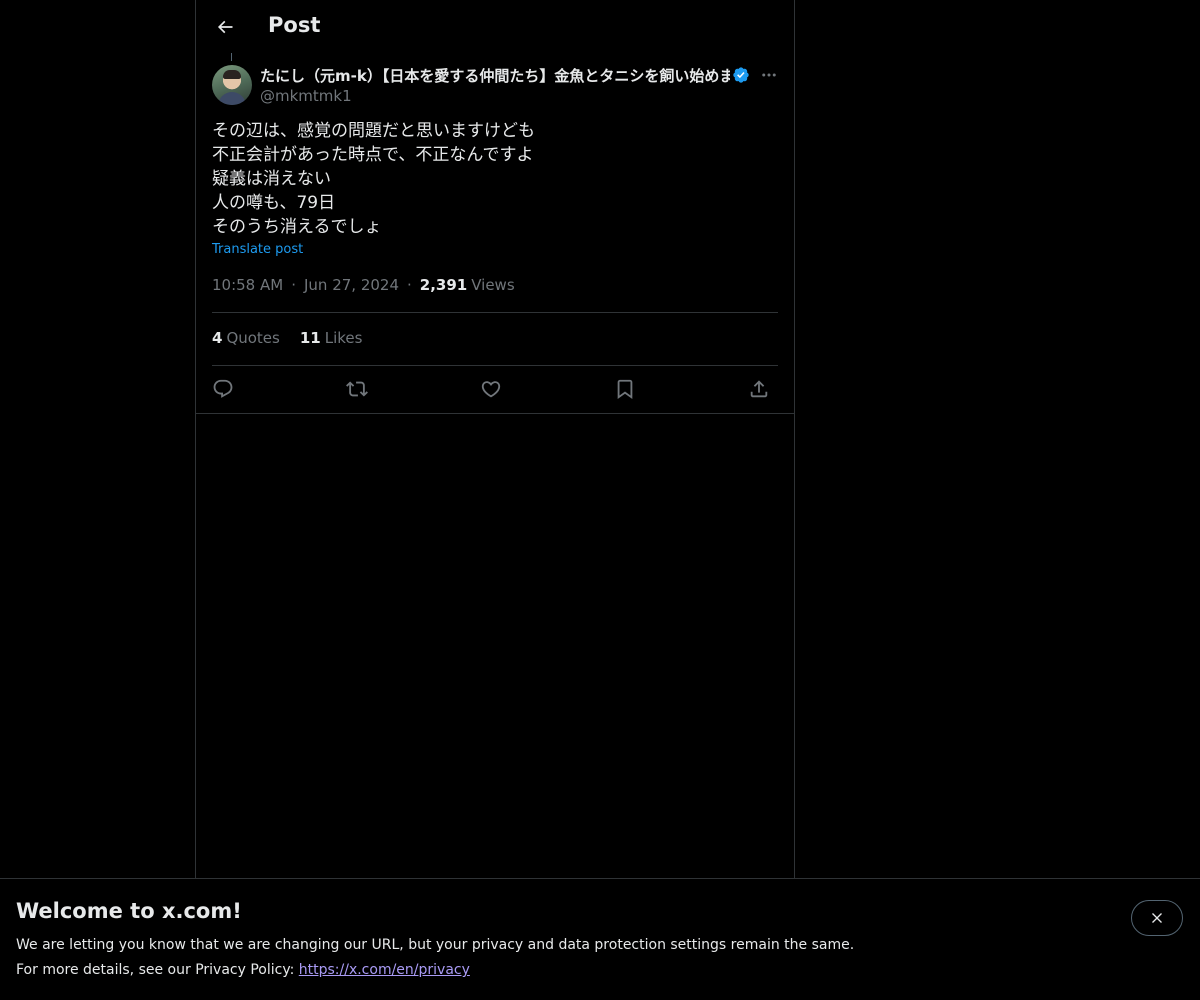 Image resolution: width=1200 pixels, height=1000 pixels. Describe the element at coordinates (505, 96) in the screenshot. I see `author-handle: @mkmtmk1` at that location.